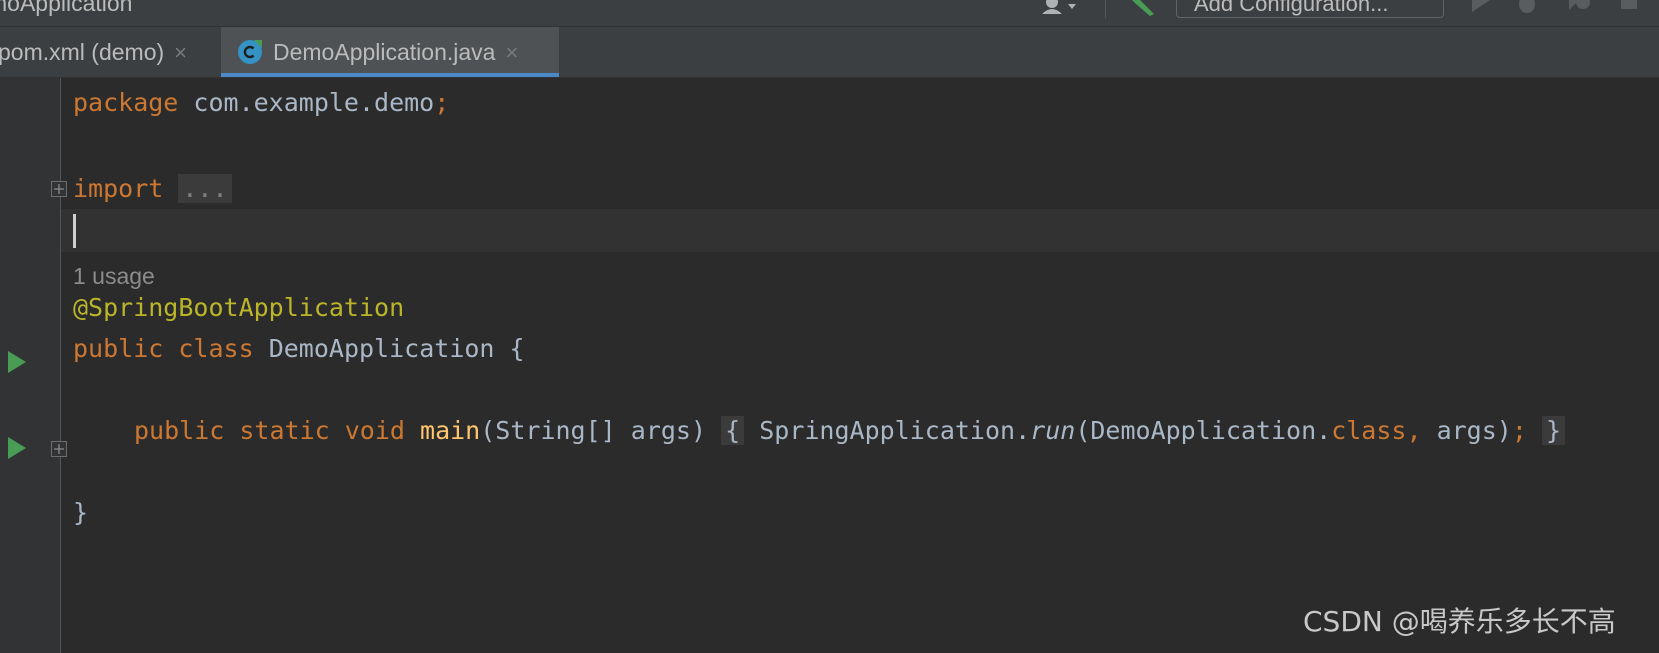  Describe the element at coordinates (284, 430) in the screenshot. I see `keyword: static` at that location.